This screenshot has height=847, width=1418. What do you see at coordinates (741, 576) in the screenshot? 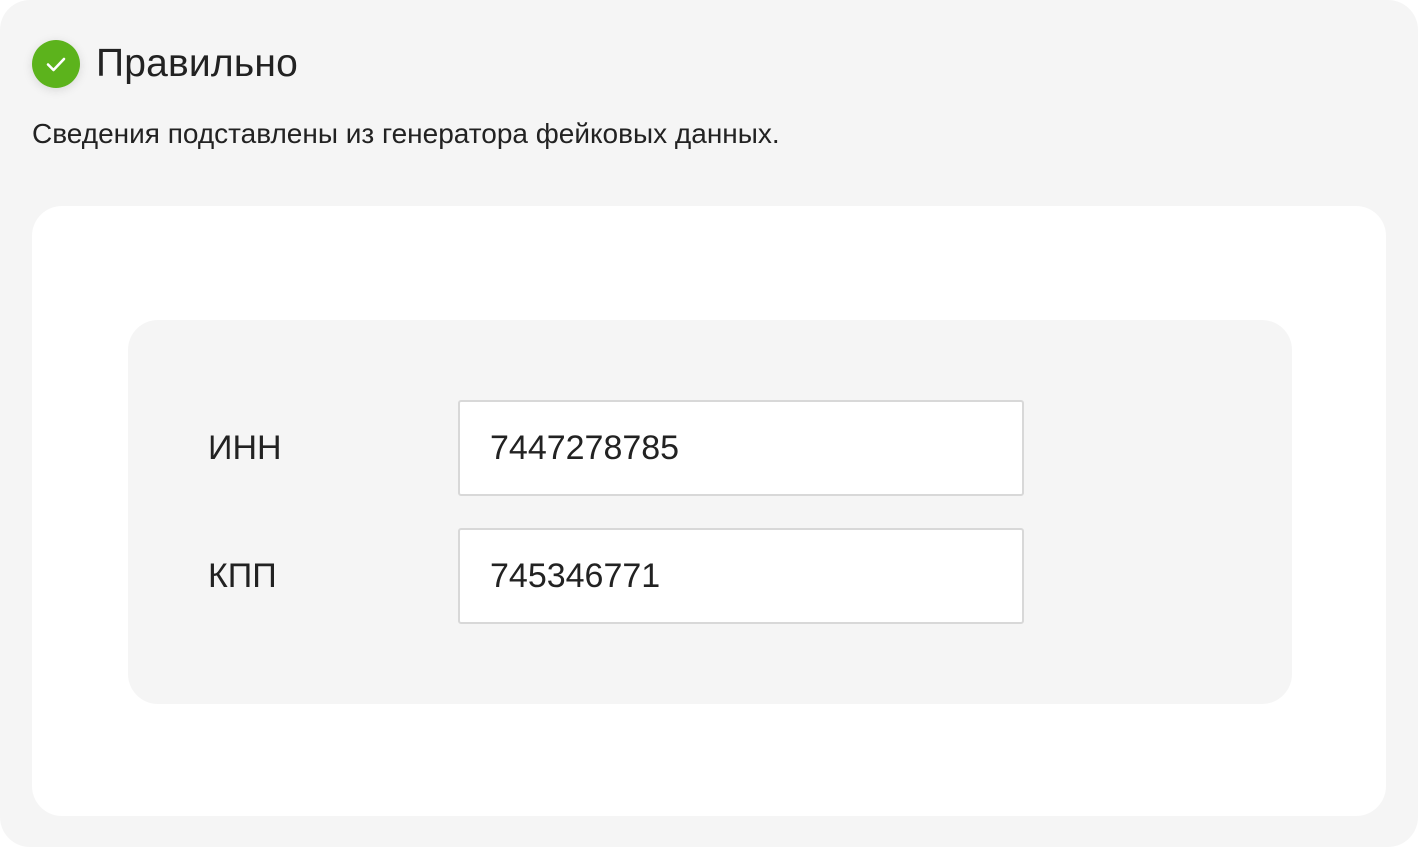
I see `kpp-input` at bounding box center [741, 576].